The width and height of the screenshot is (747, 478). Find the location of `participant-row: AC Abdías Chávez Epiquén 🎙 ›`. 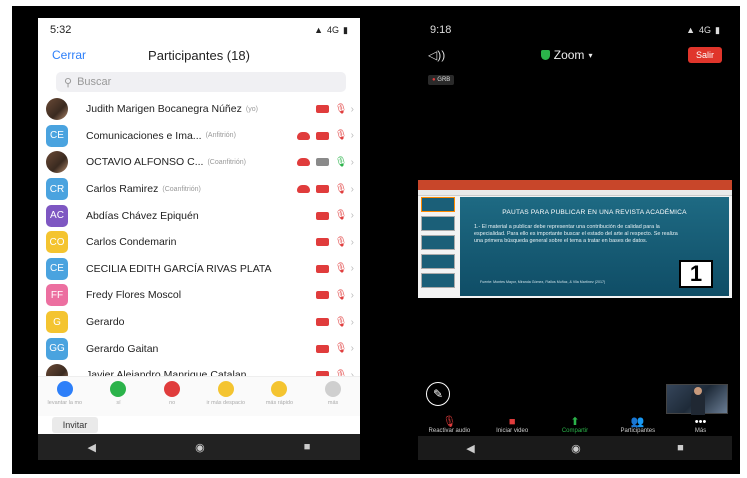

participant-row: AC Abdías Chávez Epiquén 🎙 › is located at coordinates (203, 215).